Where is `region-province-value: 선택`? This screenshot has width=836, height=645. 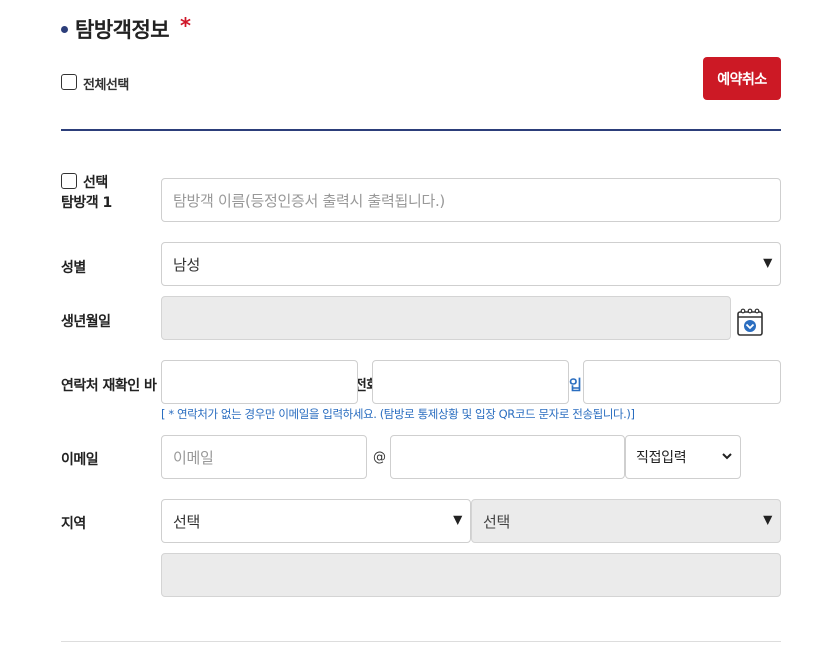 region-province-value: 선택 is located at coordinates (187, 521).